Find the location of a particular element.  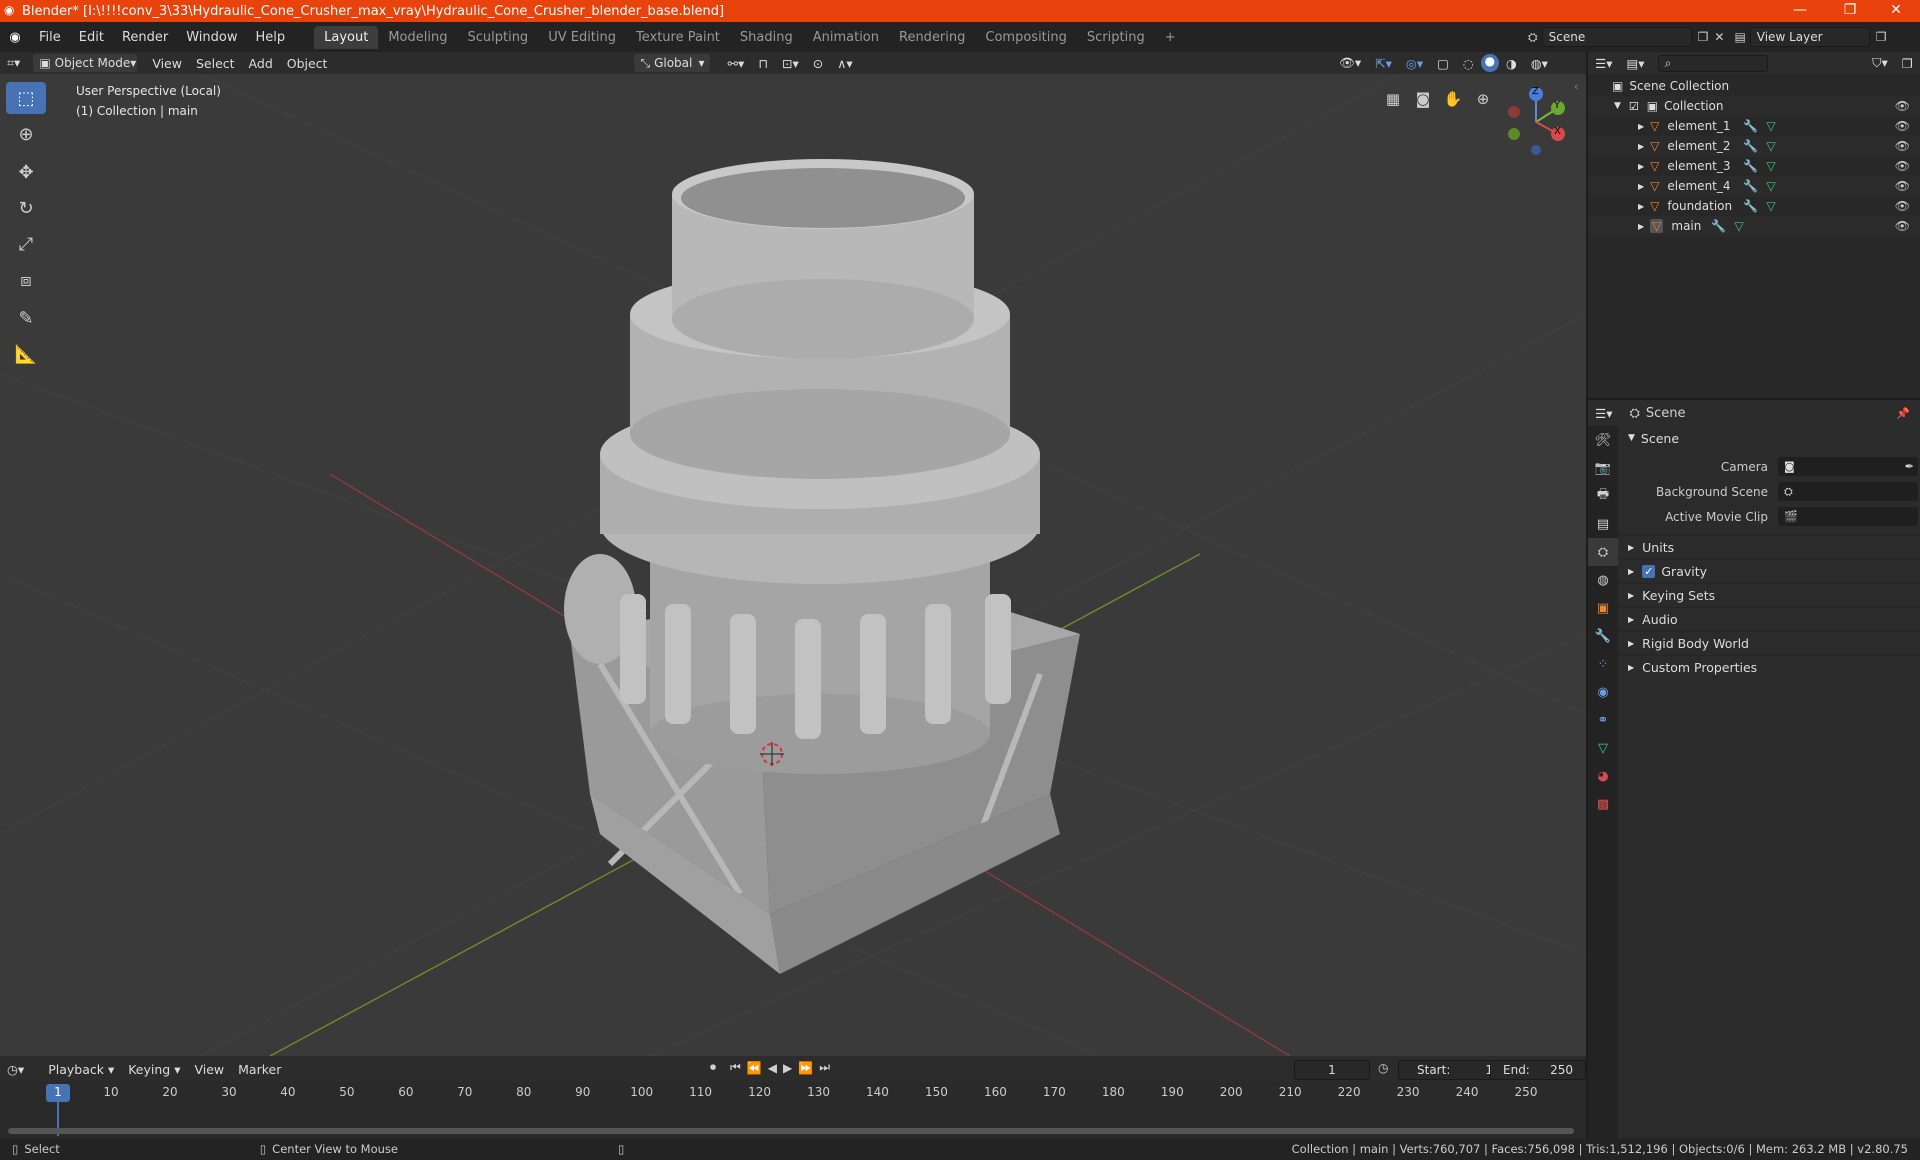

texture-tab-icon: ▩ is located at coordinates (1603, 804).